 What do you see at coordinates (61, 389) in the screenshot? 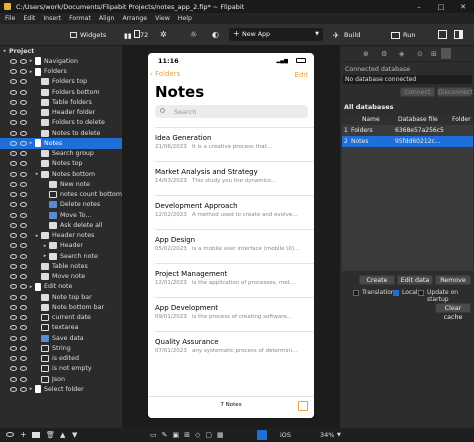
I see `tree-item: ▸ Select folder` at bounding box center [61, 389].